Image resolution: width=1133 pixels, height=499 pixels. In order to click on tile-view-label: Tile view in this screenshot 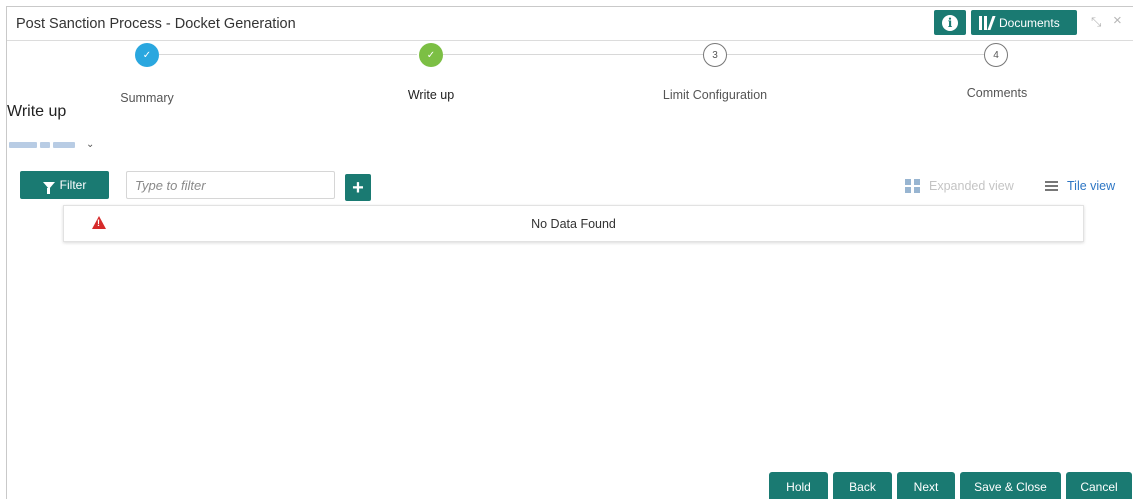, I will do `click(1091, 186)`.